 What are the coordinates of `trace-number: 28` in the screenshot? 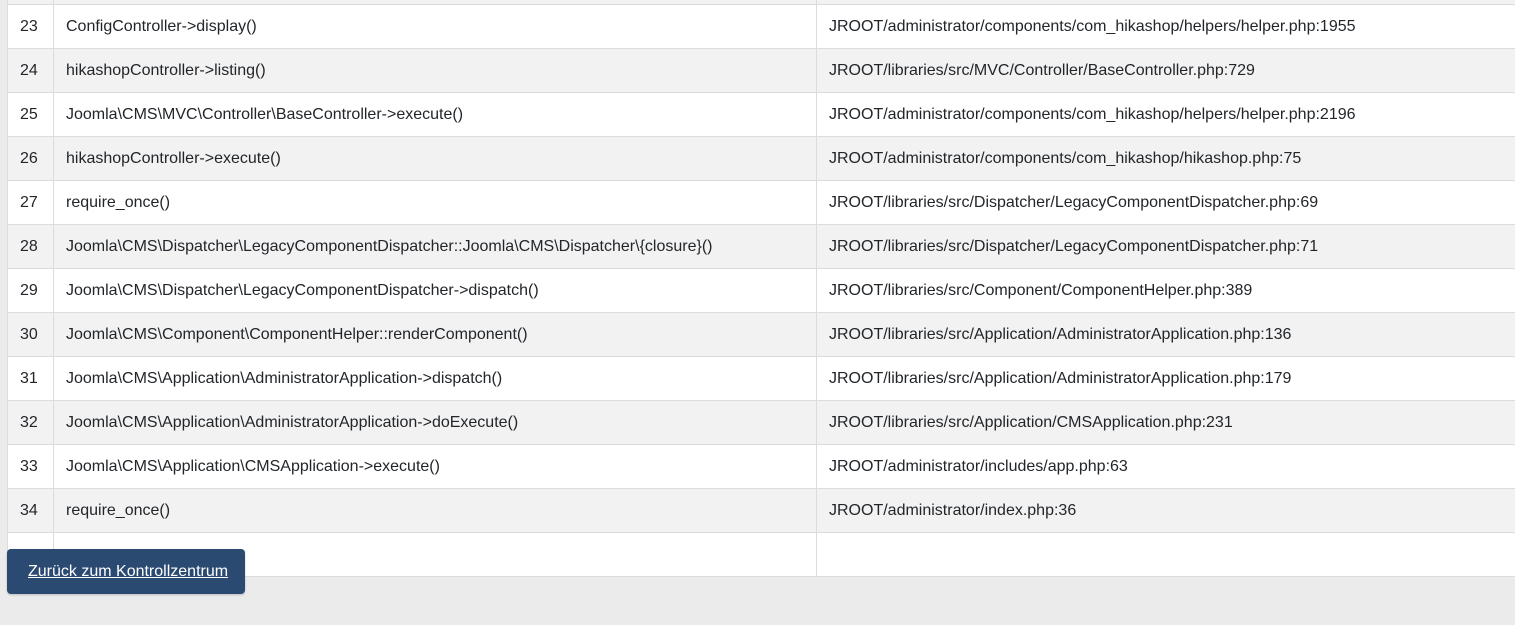 It's located at (30, 246).